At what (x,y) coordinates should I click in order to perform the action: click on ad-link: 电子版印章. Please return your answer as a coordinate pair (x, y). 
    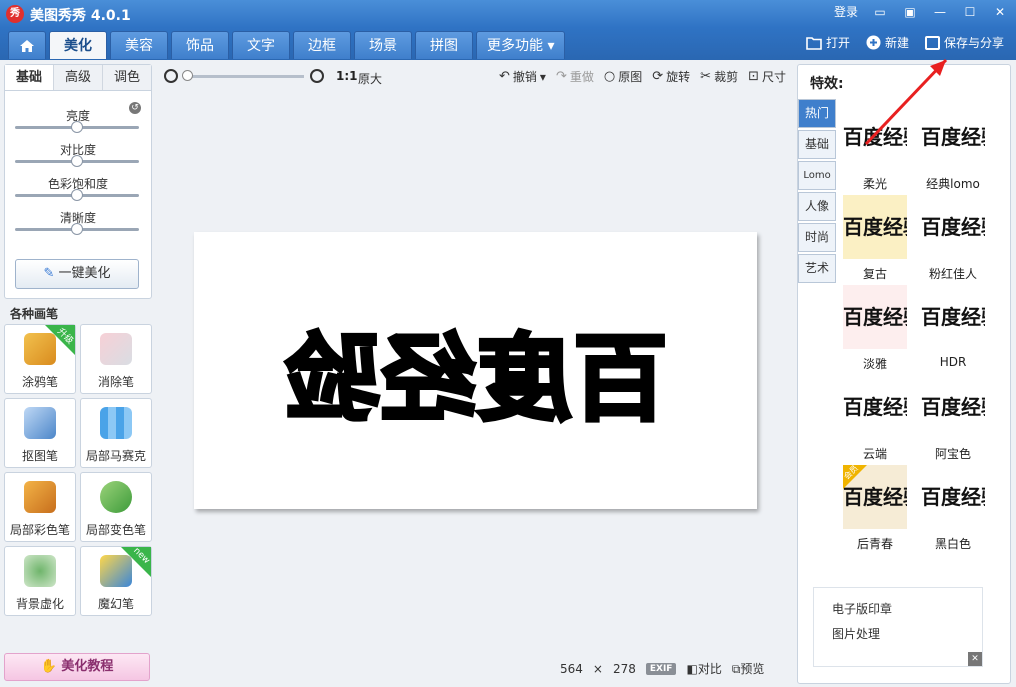
    Looking at the image, I should click on (907, 608).